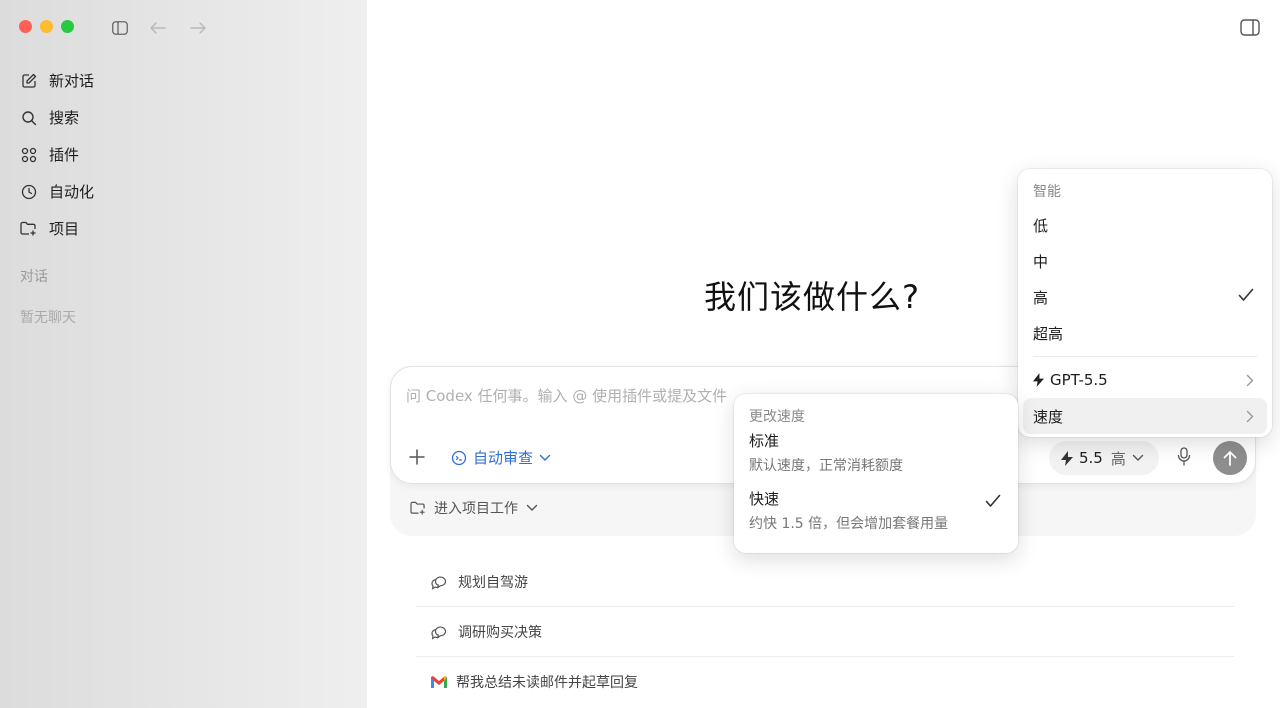  What do you see at coordinates (503, 458) in the screenshot?
I see `auto-review-label: 自动审查` at bounding box center [503, 458].